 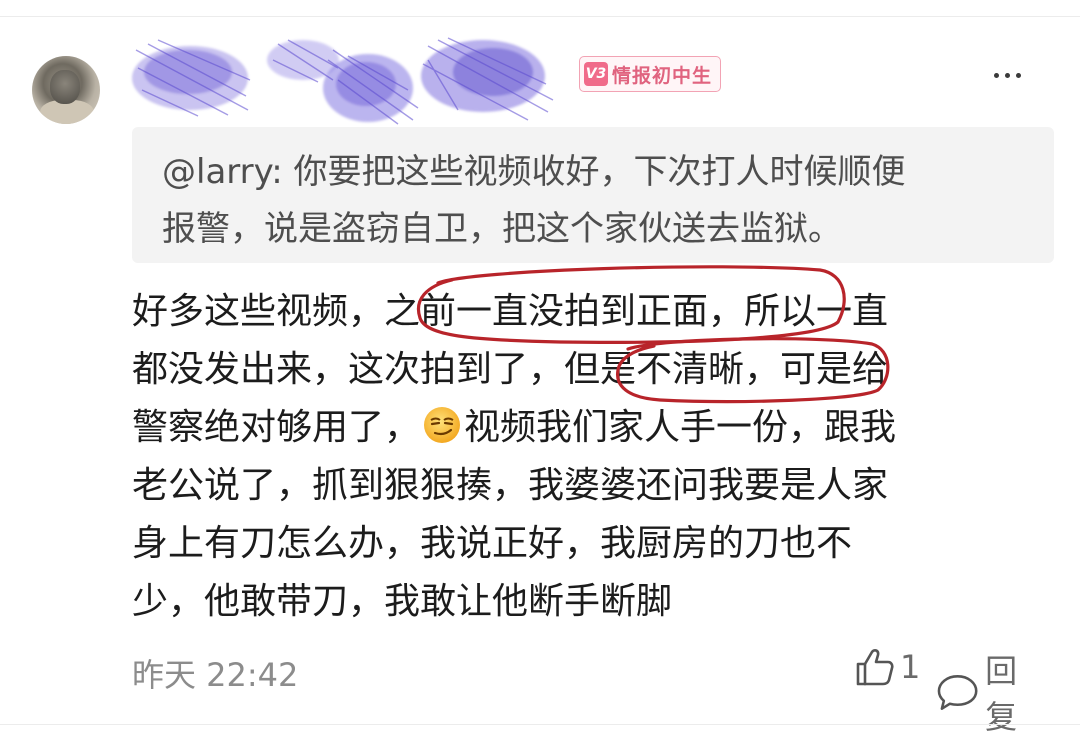 I want to click on comment-line: 少，他敢带刀，我敢让他断手断脚, so click(x=402, y=601).